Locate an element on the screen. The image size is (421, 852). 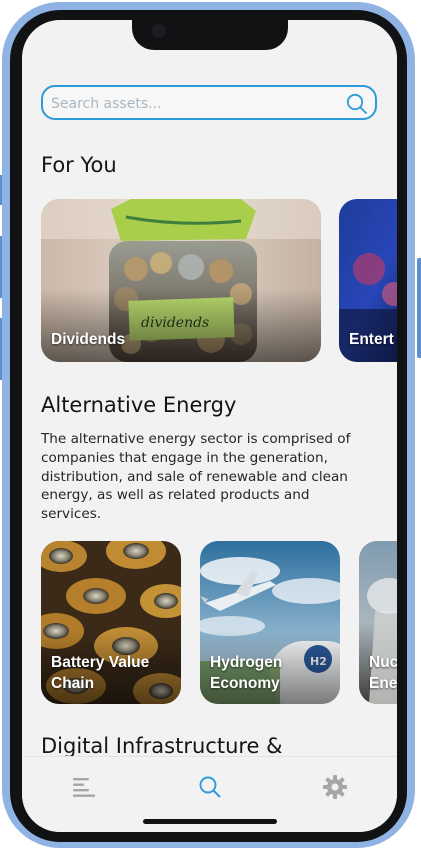
search-input is located at coordinates (196, 104).